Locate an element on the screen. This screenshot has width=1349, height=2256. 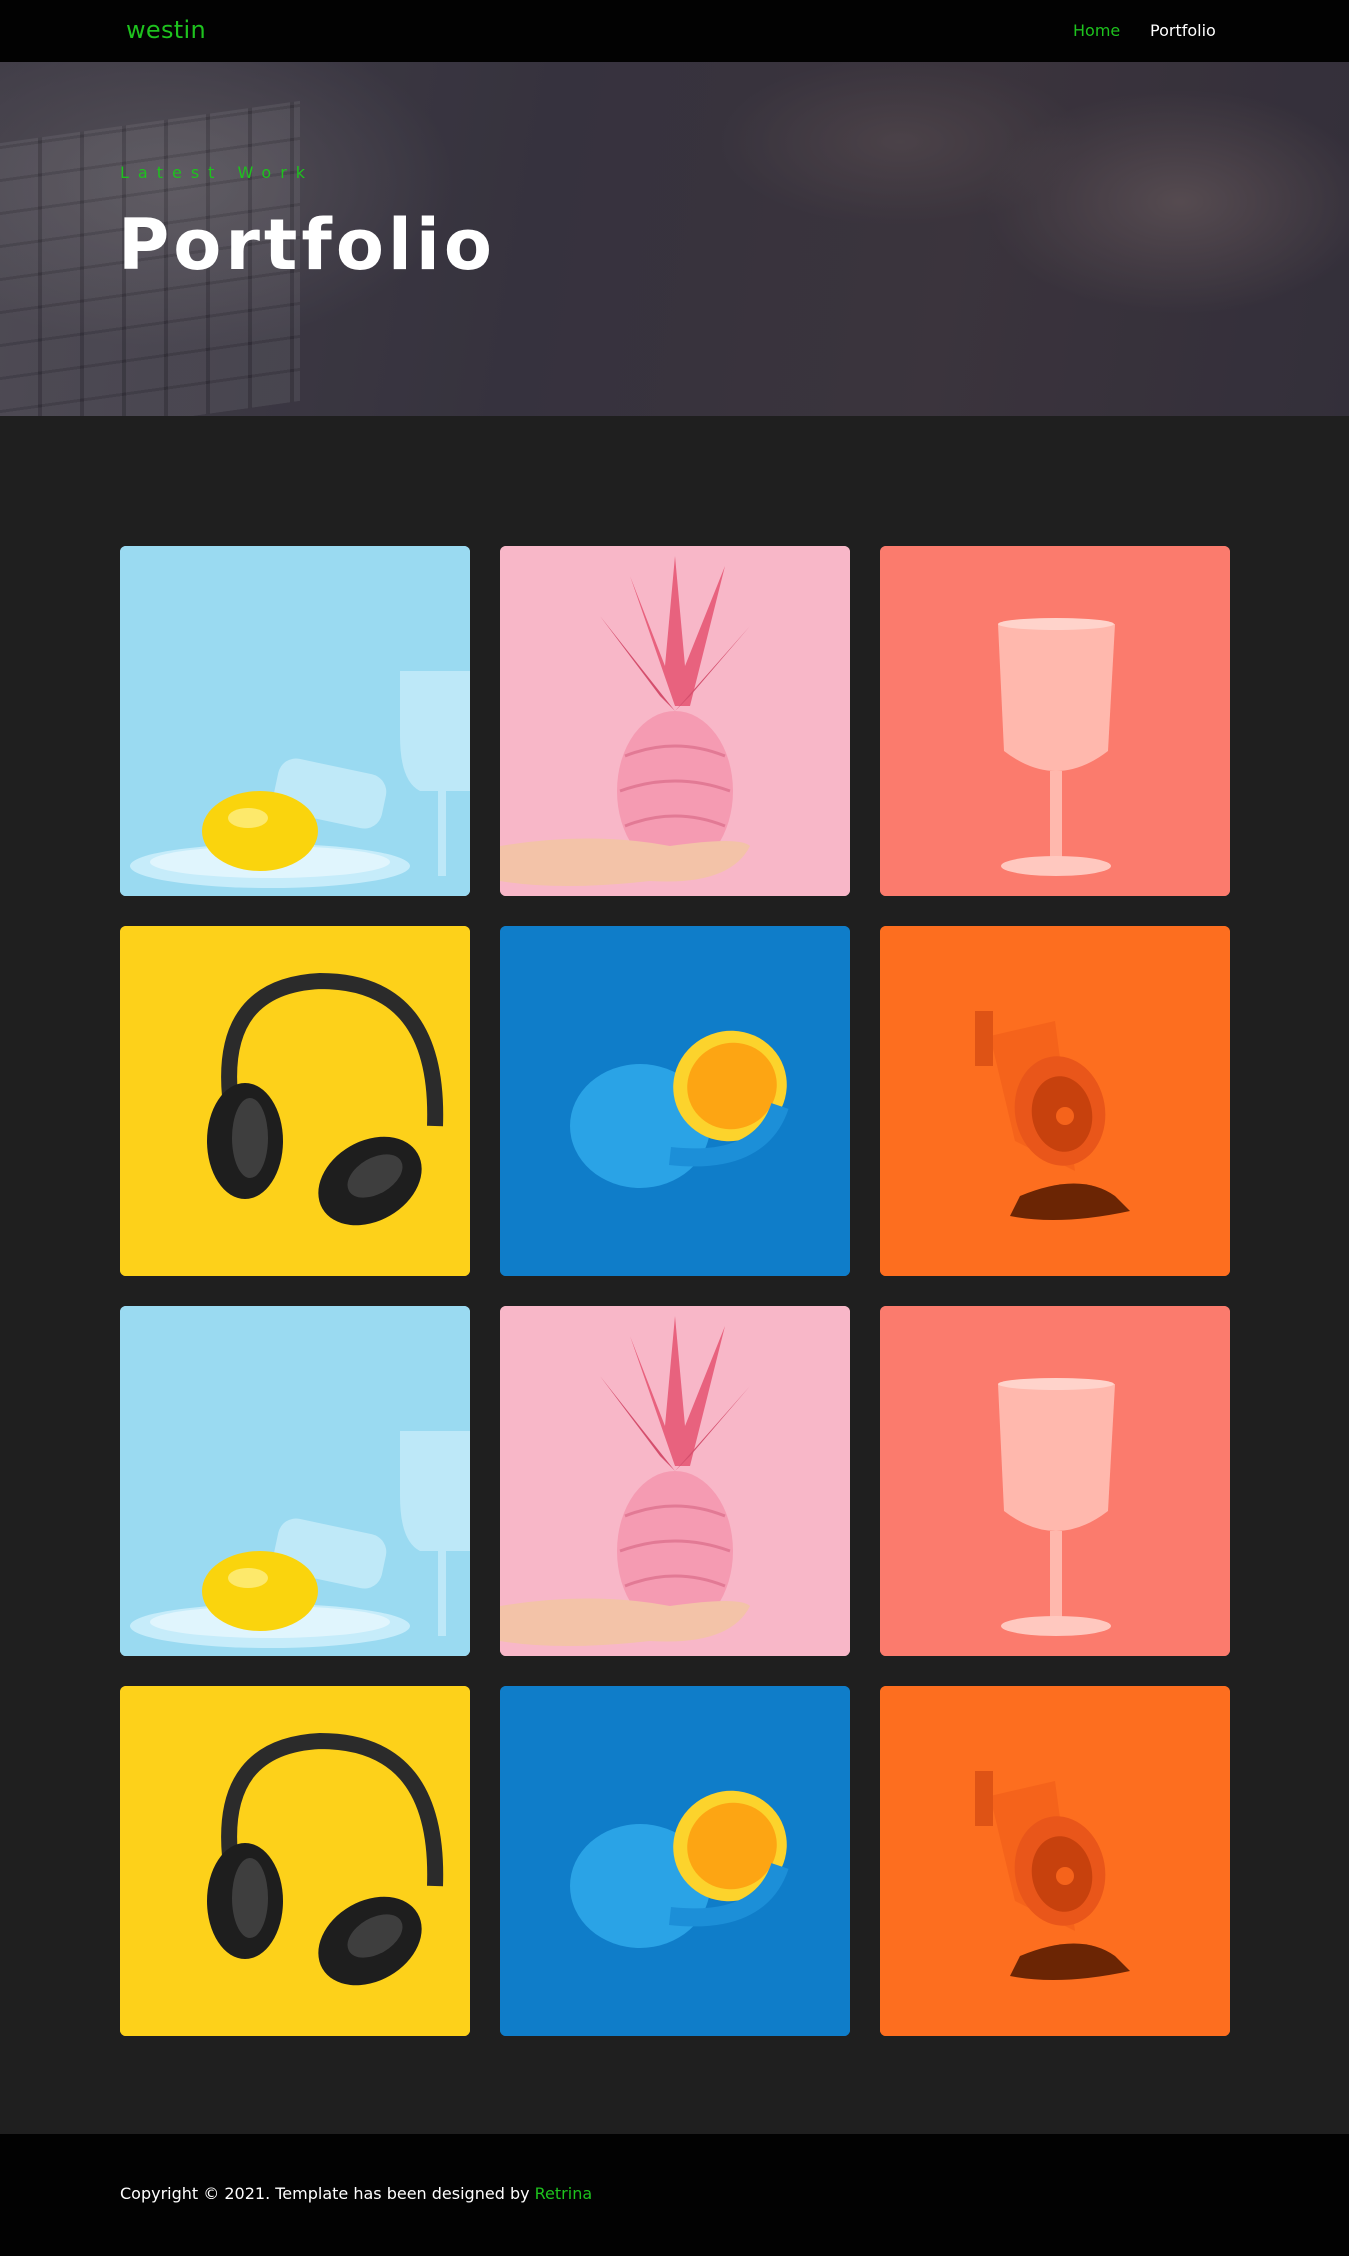
nav-link-portfolio: Portfolio is located at coordinates (1183, 30).